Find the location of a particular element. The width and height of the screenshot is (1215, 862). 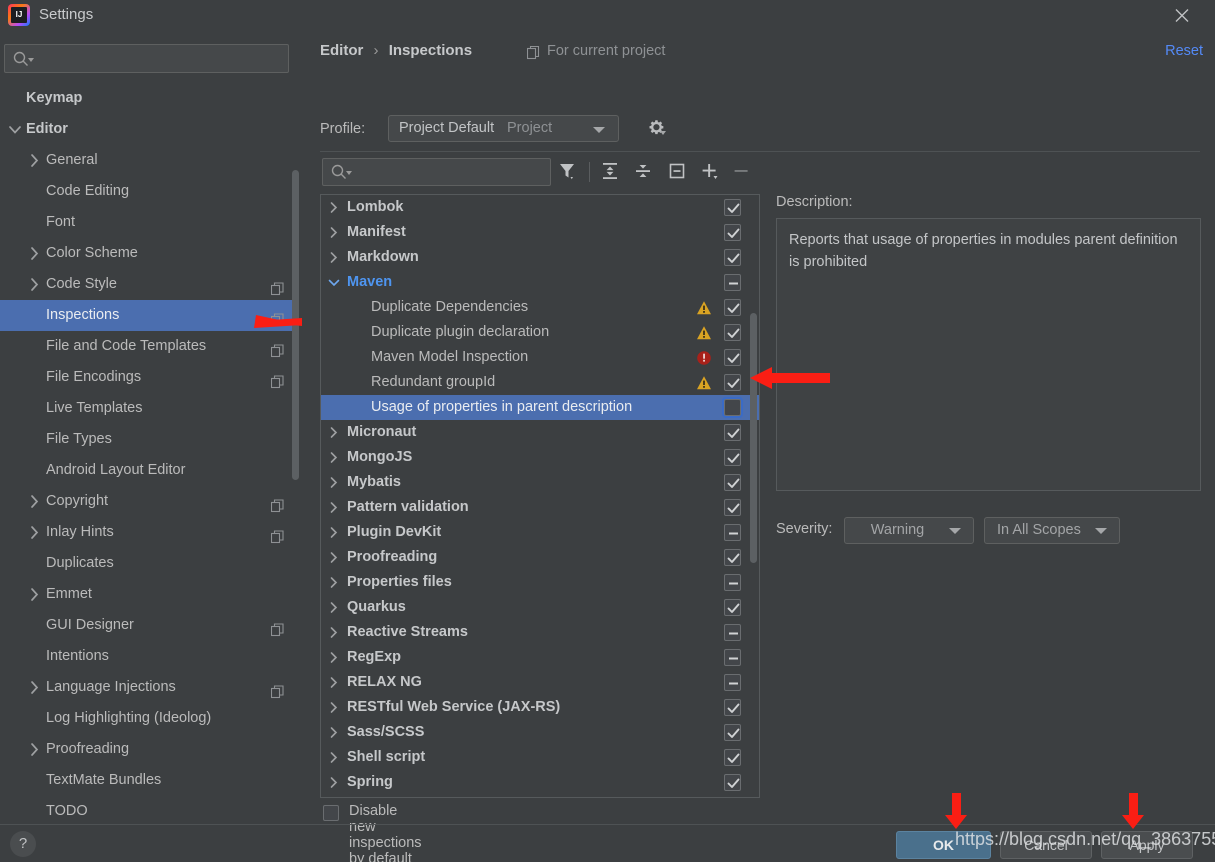

profile-dropdown: Project Default Project is located at coordinates (503, 128).